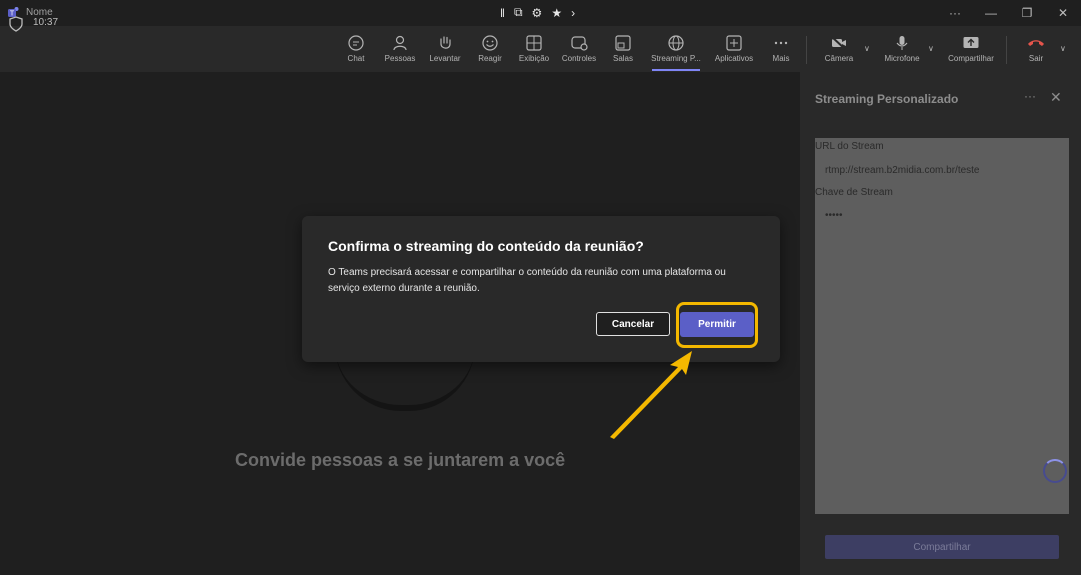  Describe the element at coordinates (942, 547) in the screenshot. I see `panel-share-button: Compartilhar` at that location.